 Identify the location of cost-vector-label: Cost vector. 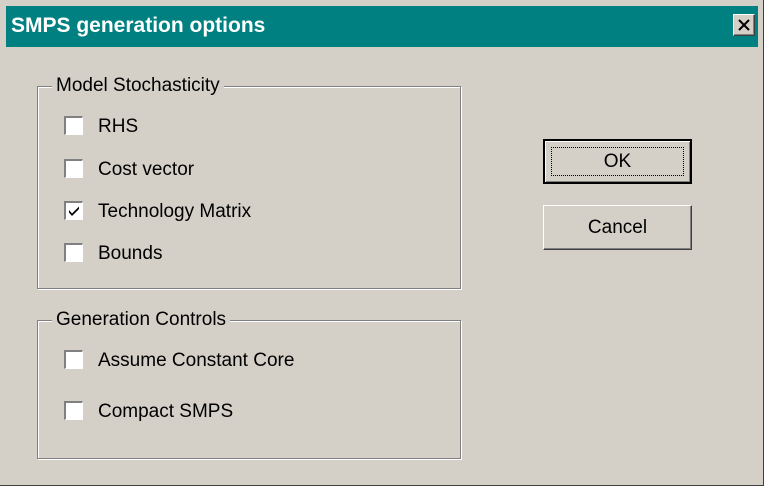
(146, 169).